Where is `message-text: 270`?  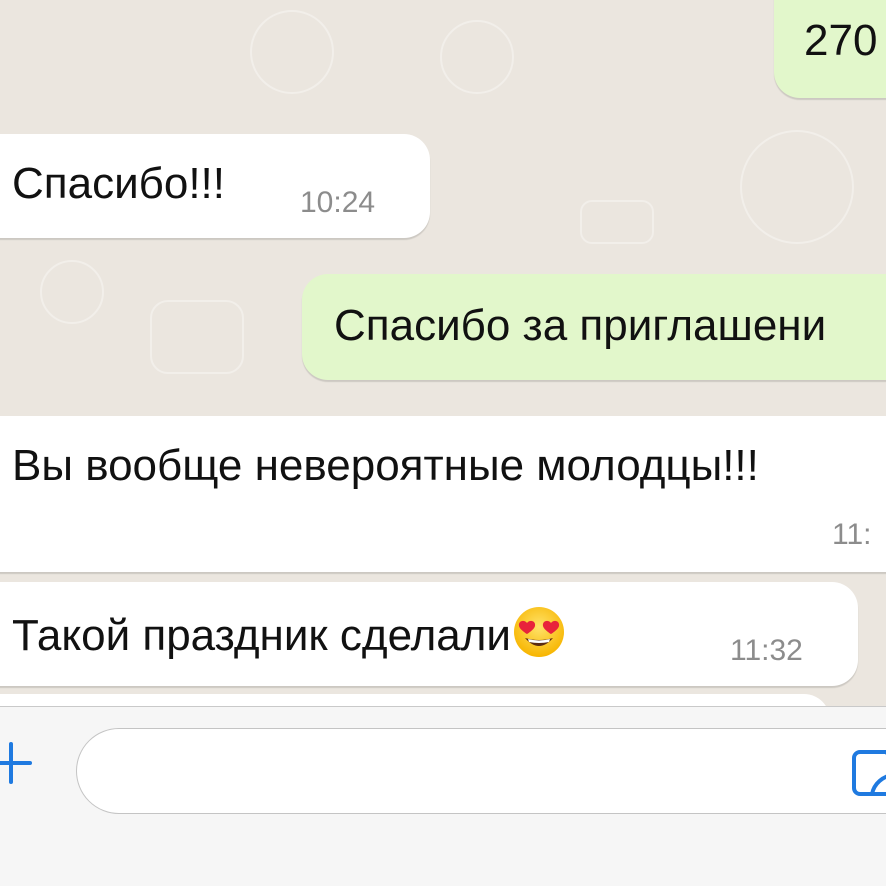
message-text: 270 is located at coordinates (841, 40).